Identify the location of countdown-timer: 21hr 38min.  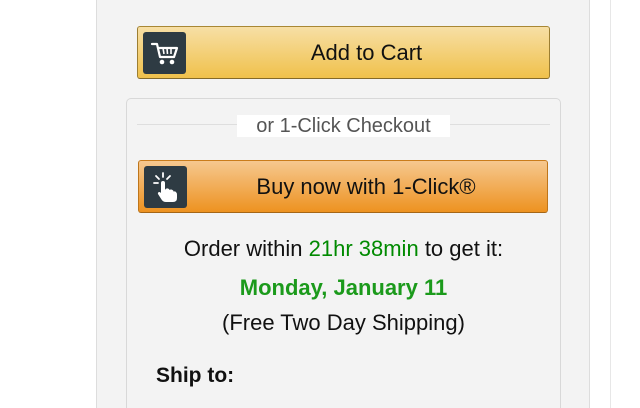
(363, 248).